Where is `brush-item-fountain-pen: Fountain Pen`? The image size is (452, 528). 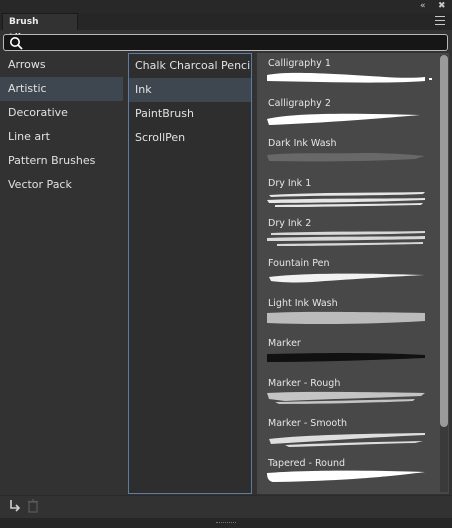 brush-item-fountain-pen: Fountain Pen is located at coordinates (348, 273).